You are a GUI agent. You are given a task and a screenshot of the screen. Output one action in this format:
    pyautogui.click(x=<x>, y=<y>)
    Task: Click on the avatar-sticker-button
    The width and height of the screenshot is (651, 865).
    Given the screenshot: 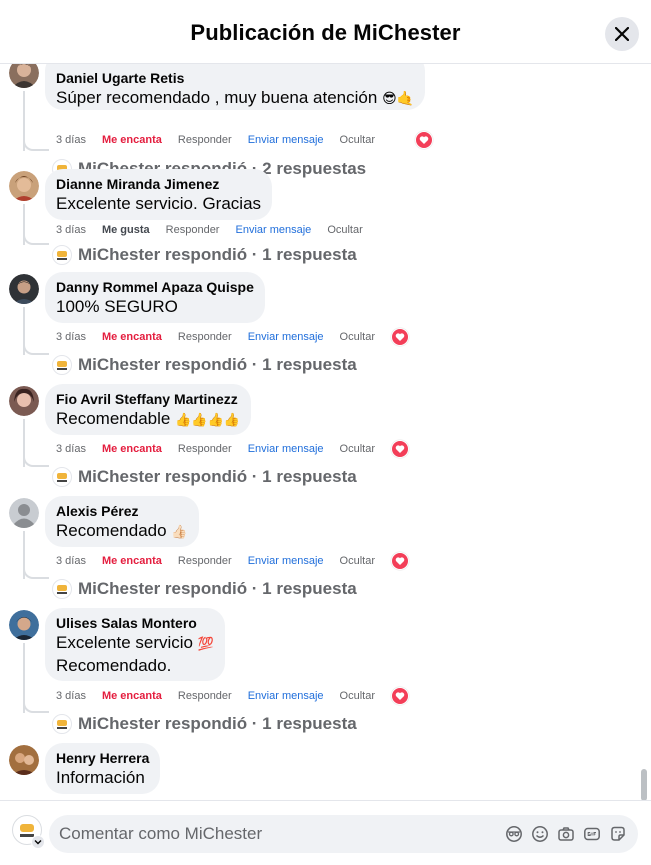 What is the action you would take?
    pyautogui.click(x=514, y=834)
    